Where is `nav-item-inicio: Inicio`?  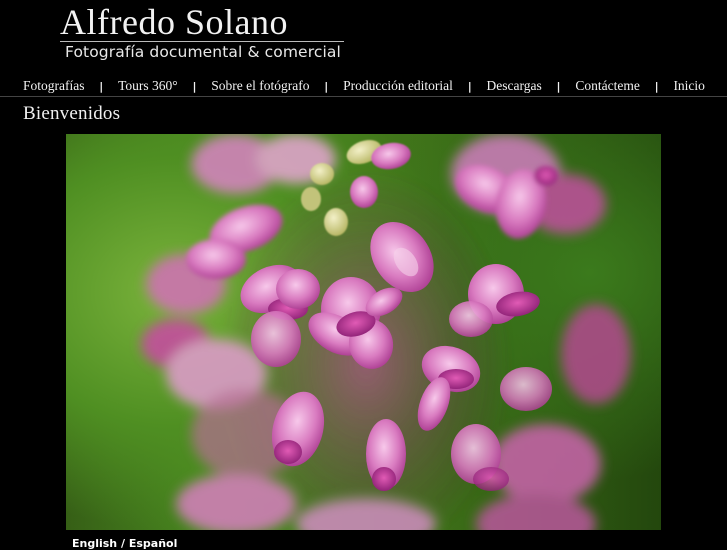
nav-item-inicio: Inicio is located at coordinates (689, 86).